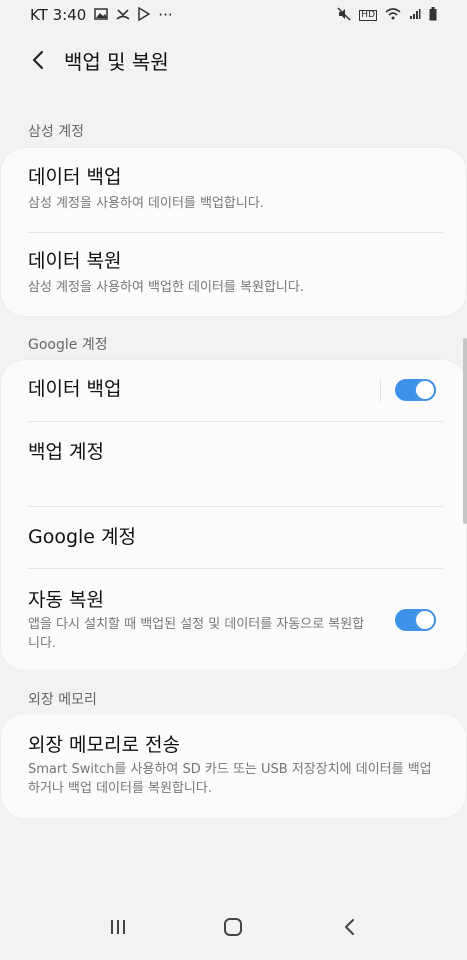 The width and height of the screenshot is (467, 960). I want to click on hd-voice-icon: HD, so click(368, 15).